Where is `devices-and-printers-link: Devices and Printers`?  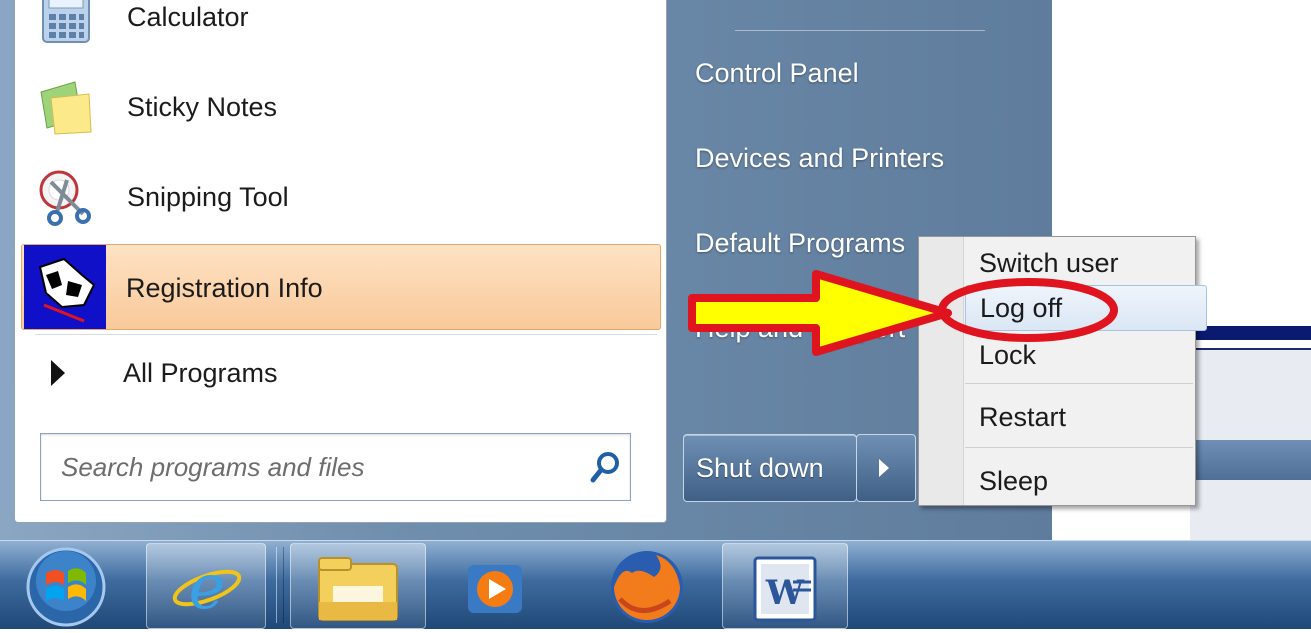
devices-and-printers-link: Devices and Printers is located at coordinates (819, 158).